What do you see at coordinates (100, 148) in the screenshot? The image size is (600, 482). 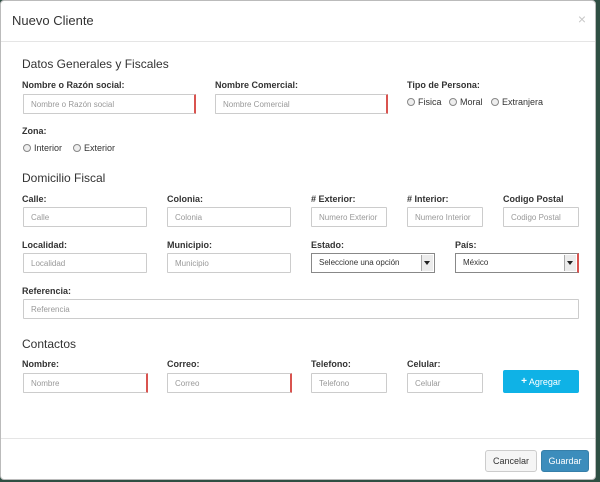 I see `radio-exterior-label: Exterior` at bounding box center [100, 148].